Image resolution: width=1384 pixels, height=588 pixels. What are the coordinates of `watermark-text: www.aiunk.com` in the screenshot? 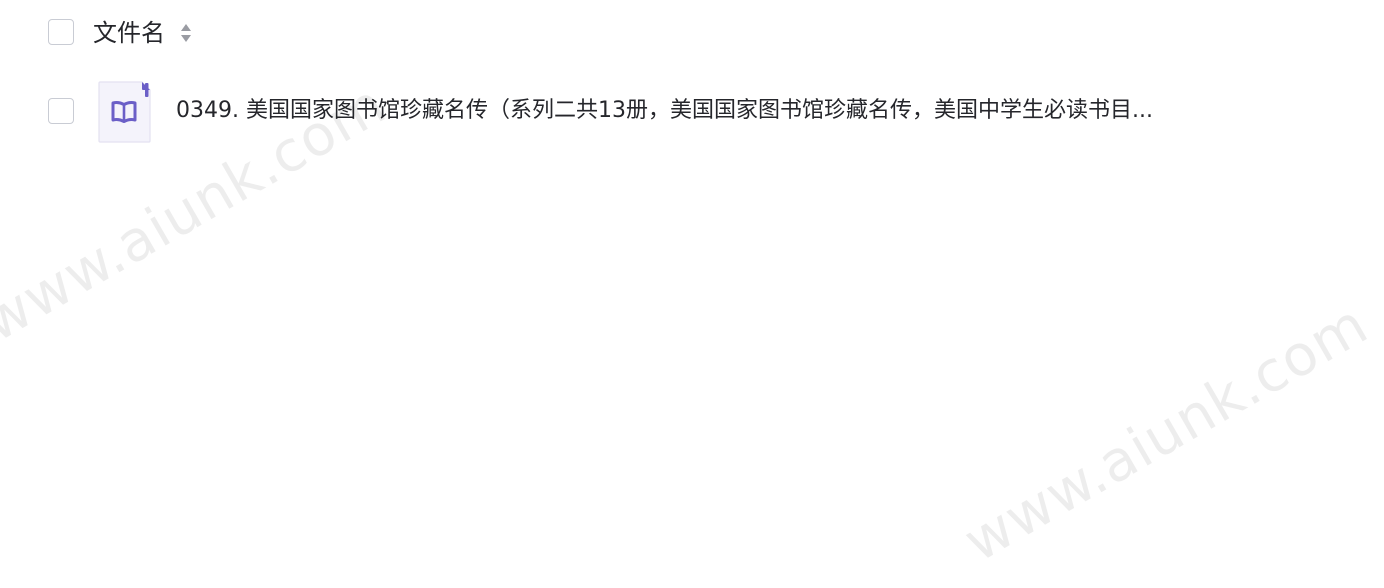 It's located at (1166, 433).